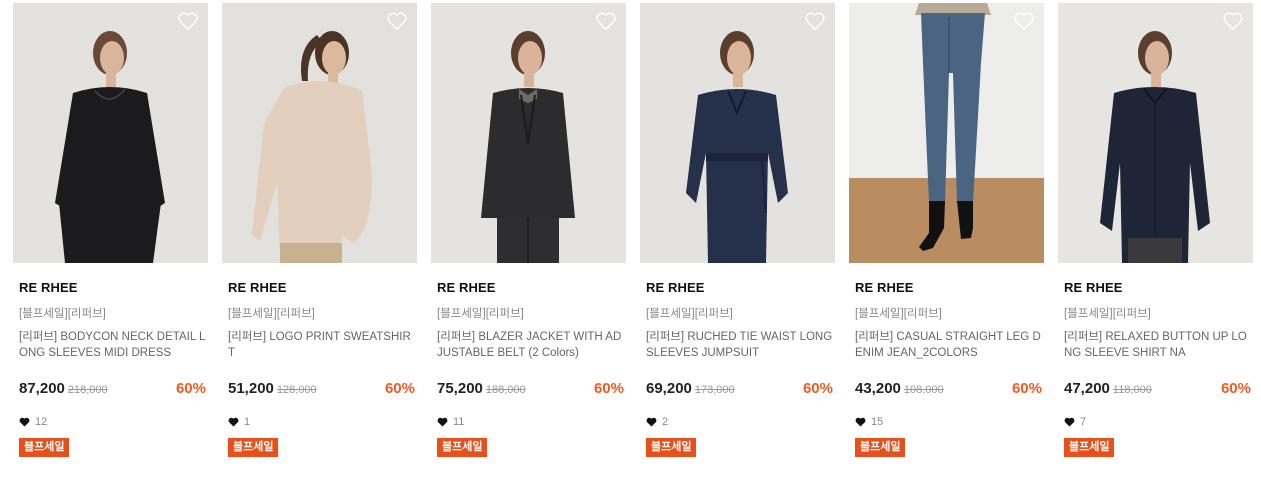  Describe the element at coordinates (460, 388) in the screenshot. I see `sale-price: 75,200` at that location.